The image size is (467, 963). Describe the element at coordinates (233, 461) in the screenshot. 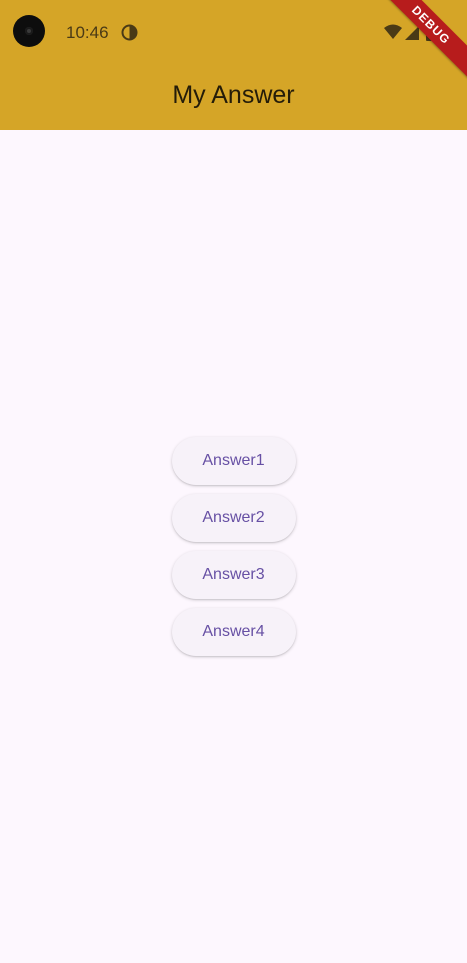

I see `answer1-button: Answer1` at that location.